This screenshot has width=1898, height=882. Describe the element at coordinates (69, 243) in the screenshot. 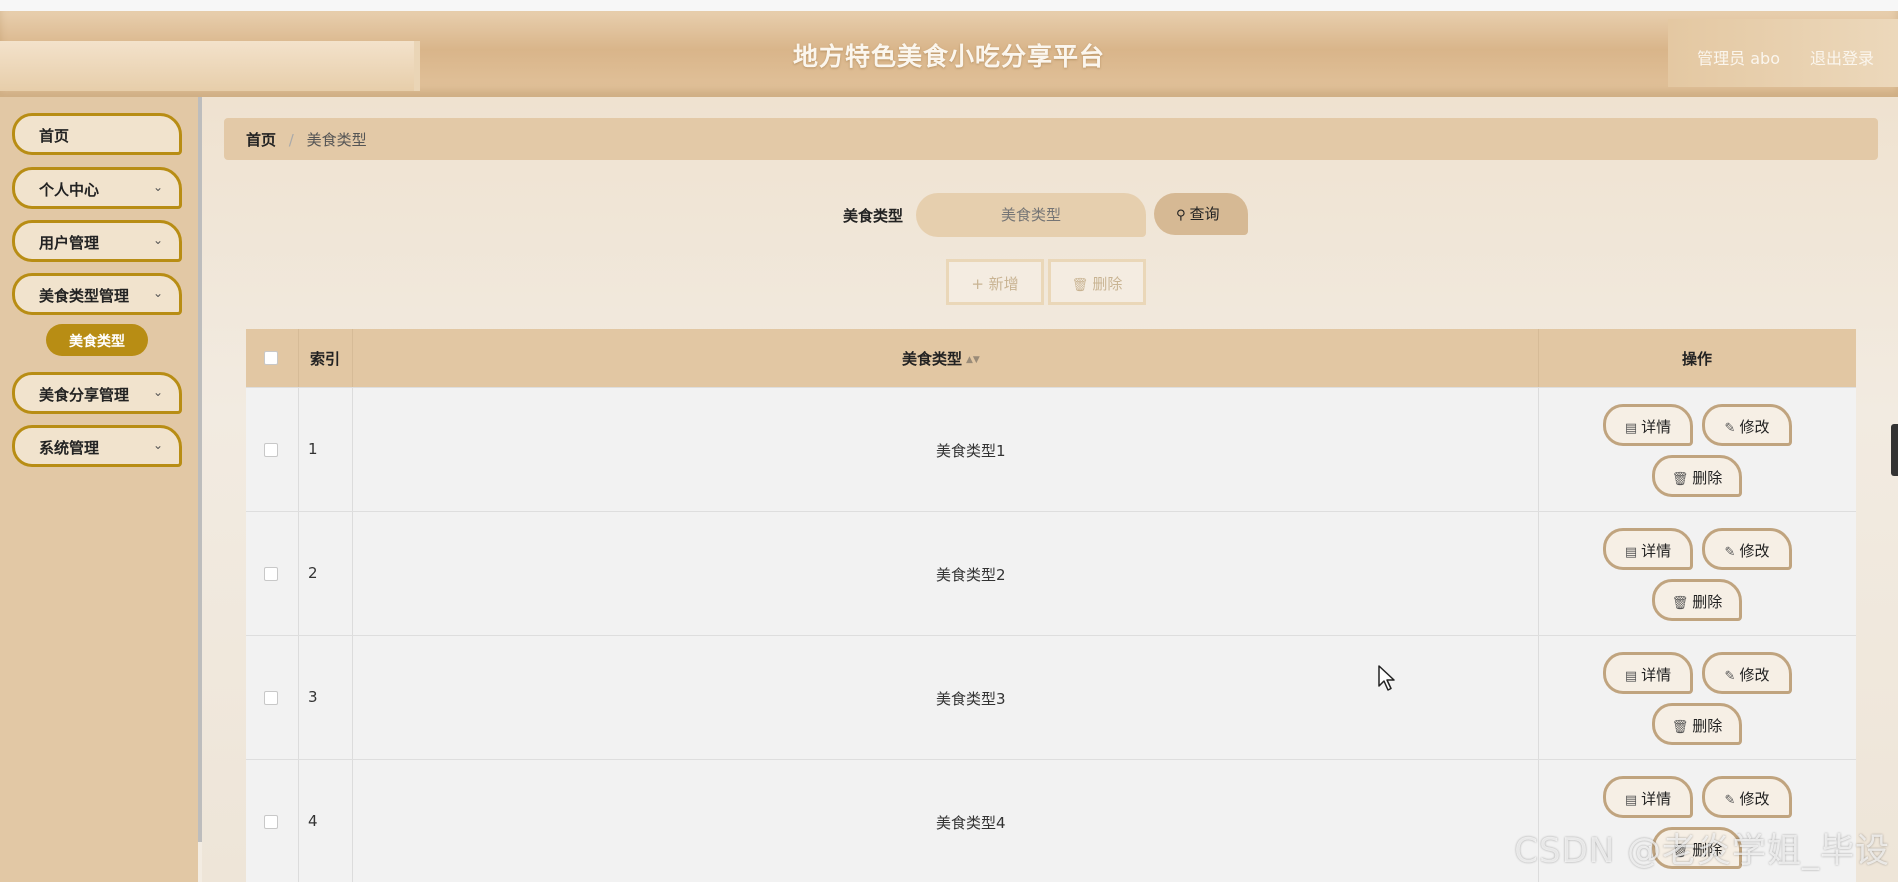

I see `sidebar-item-label: 用户管理` at that location.